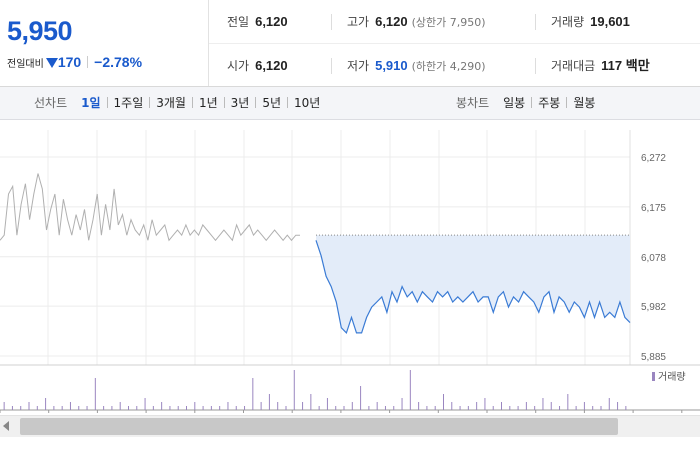  Describe the element at coordinates (118, 62) in the screenshot. I see `change-percent: −2.78%` at that location.